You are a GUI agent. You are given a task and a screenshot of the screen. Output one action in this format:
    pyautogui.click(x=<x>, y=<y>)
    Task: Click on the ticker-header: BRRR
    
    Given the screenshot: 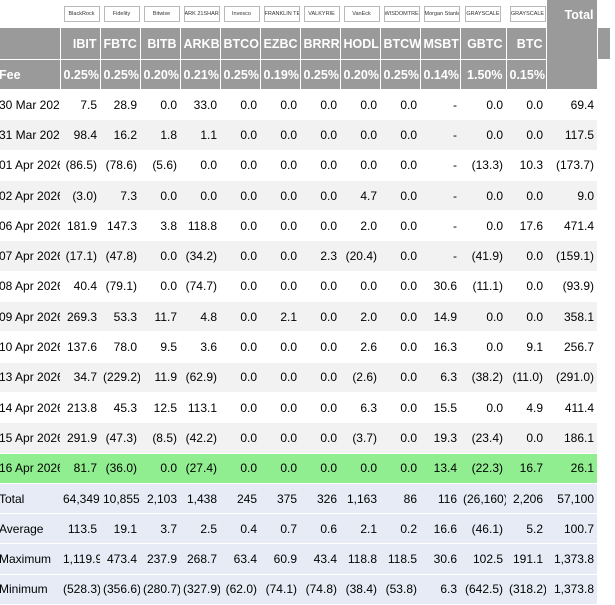 What is the action you would take?
    pyautogui.click(x=320, y=44)
    